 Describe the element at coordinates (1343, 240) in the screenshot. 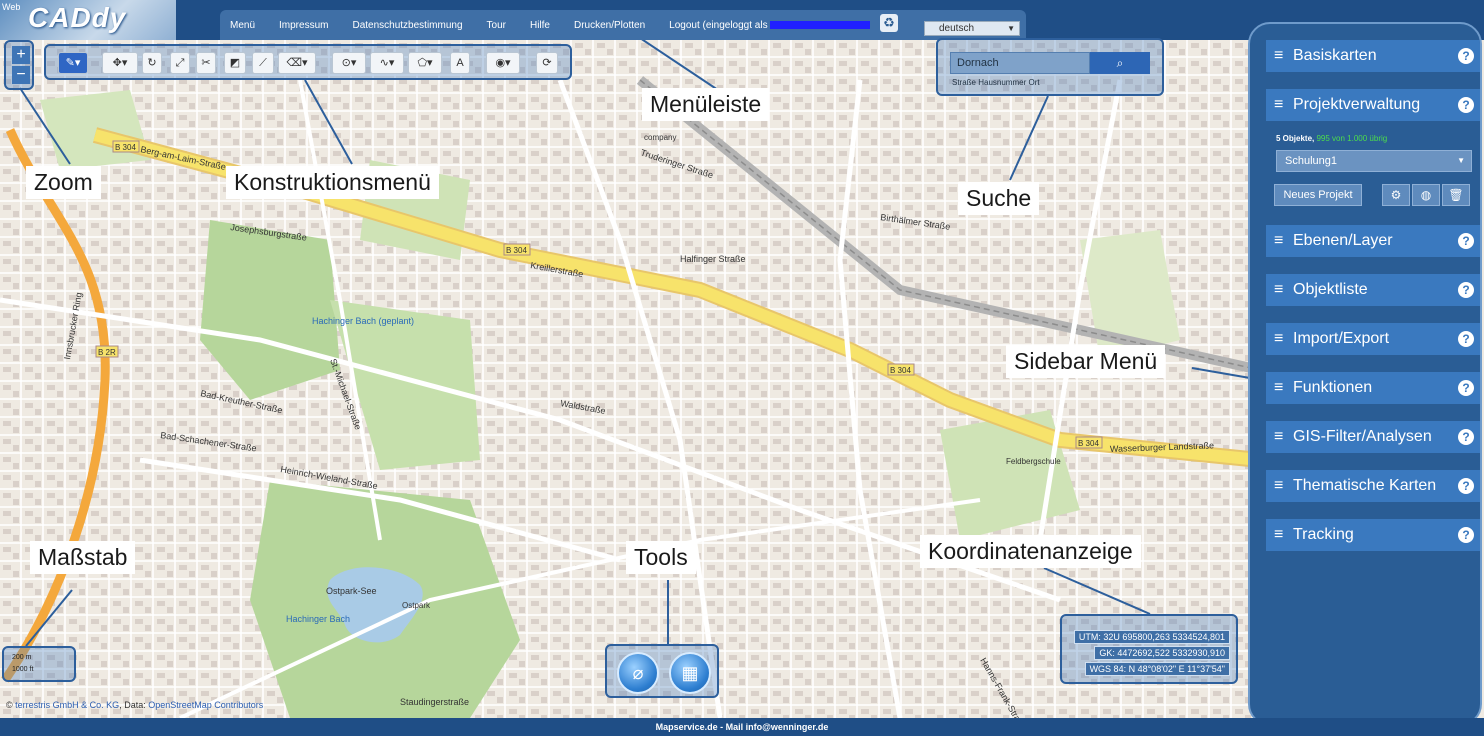

I see `sidebar-item-label: Ebenen/Layer` at that location.